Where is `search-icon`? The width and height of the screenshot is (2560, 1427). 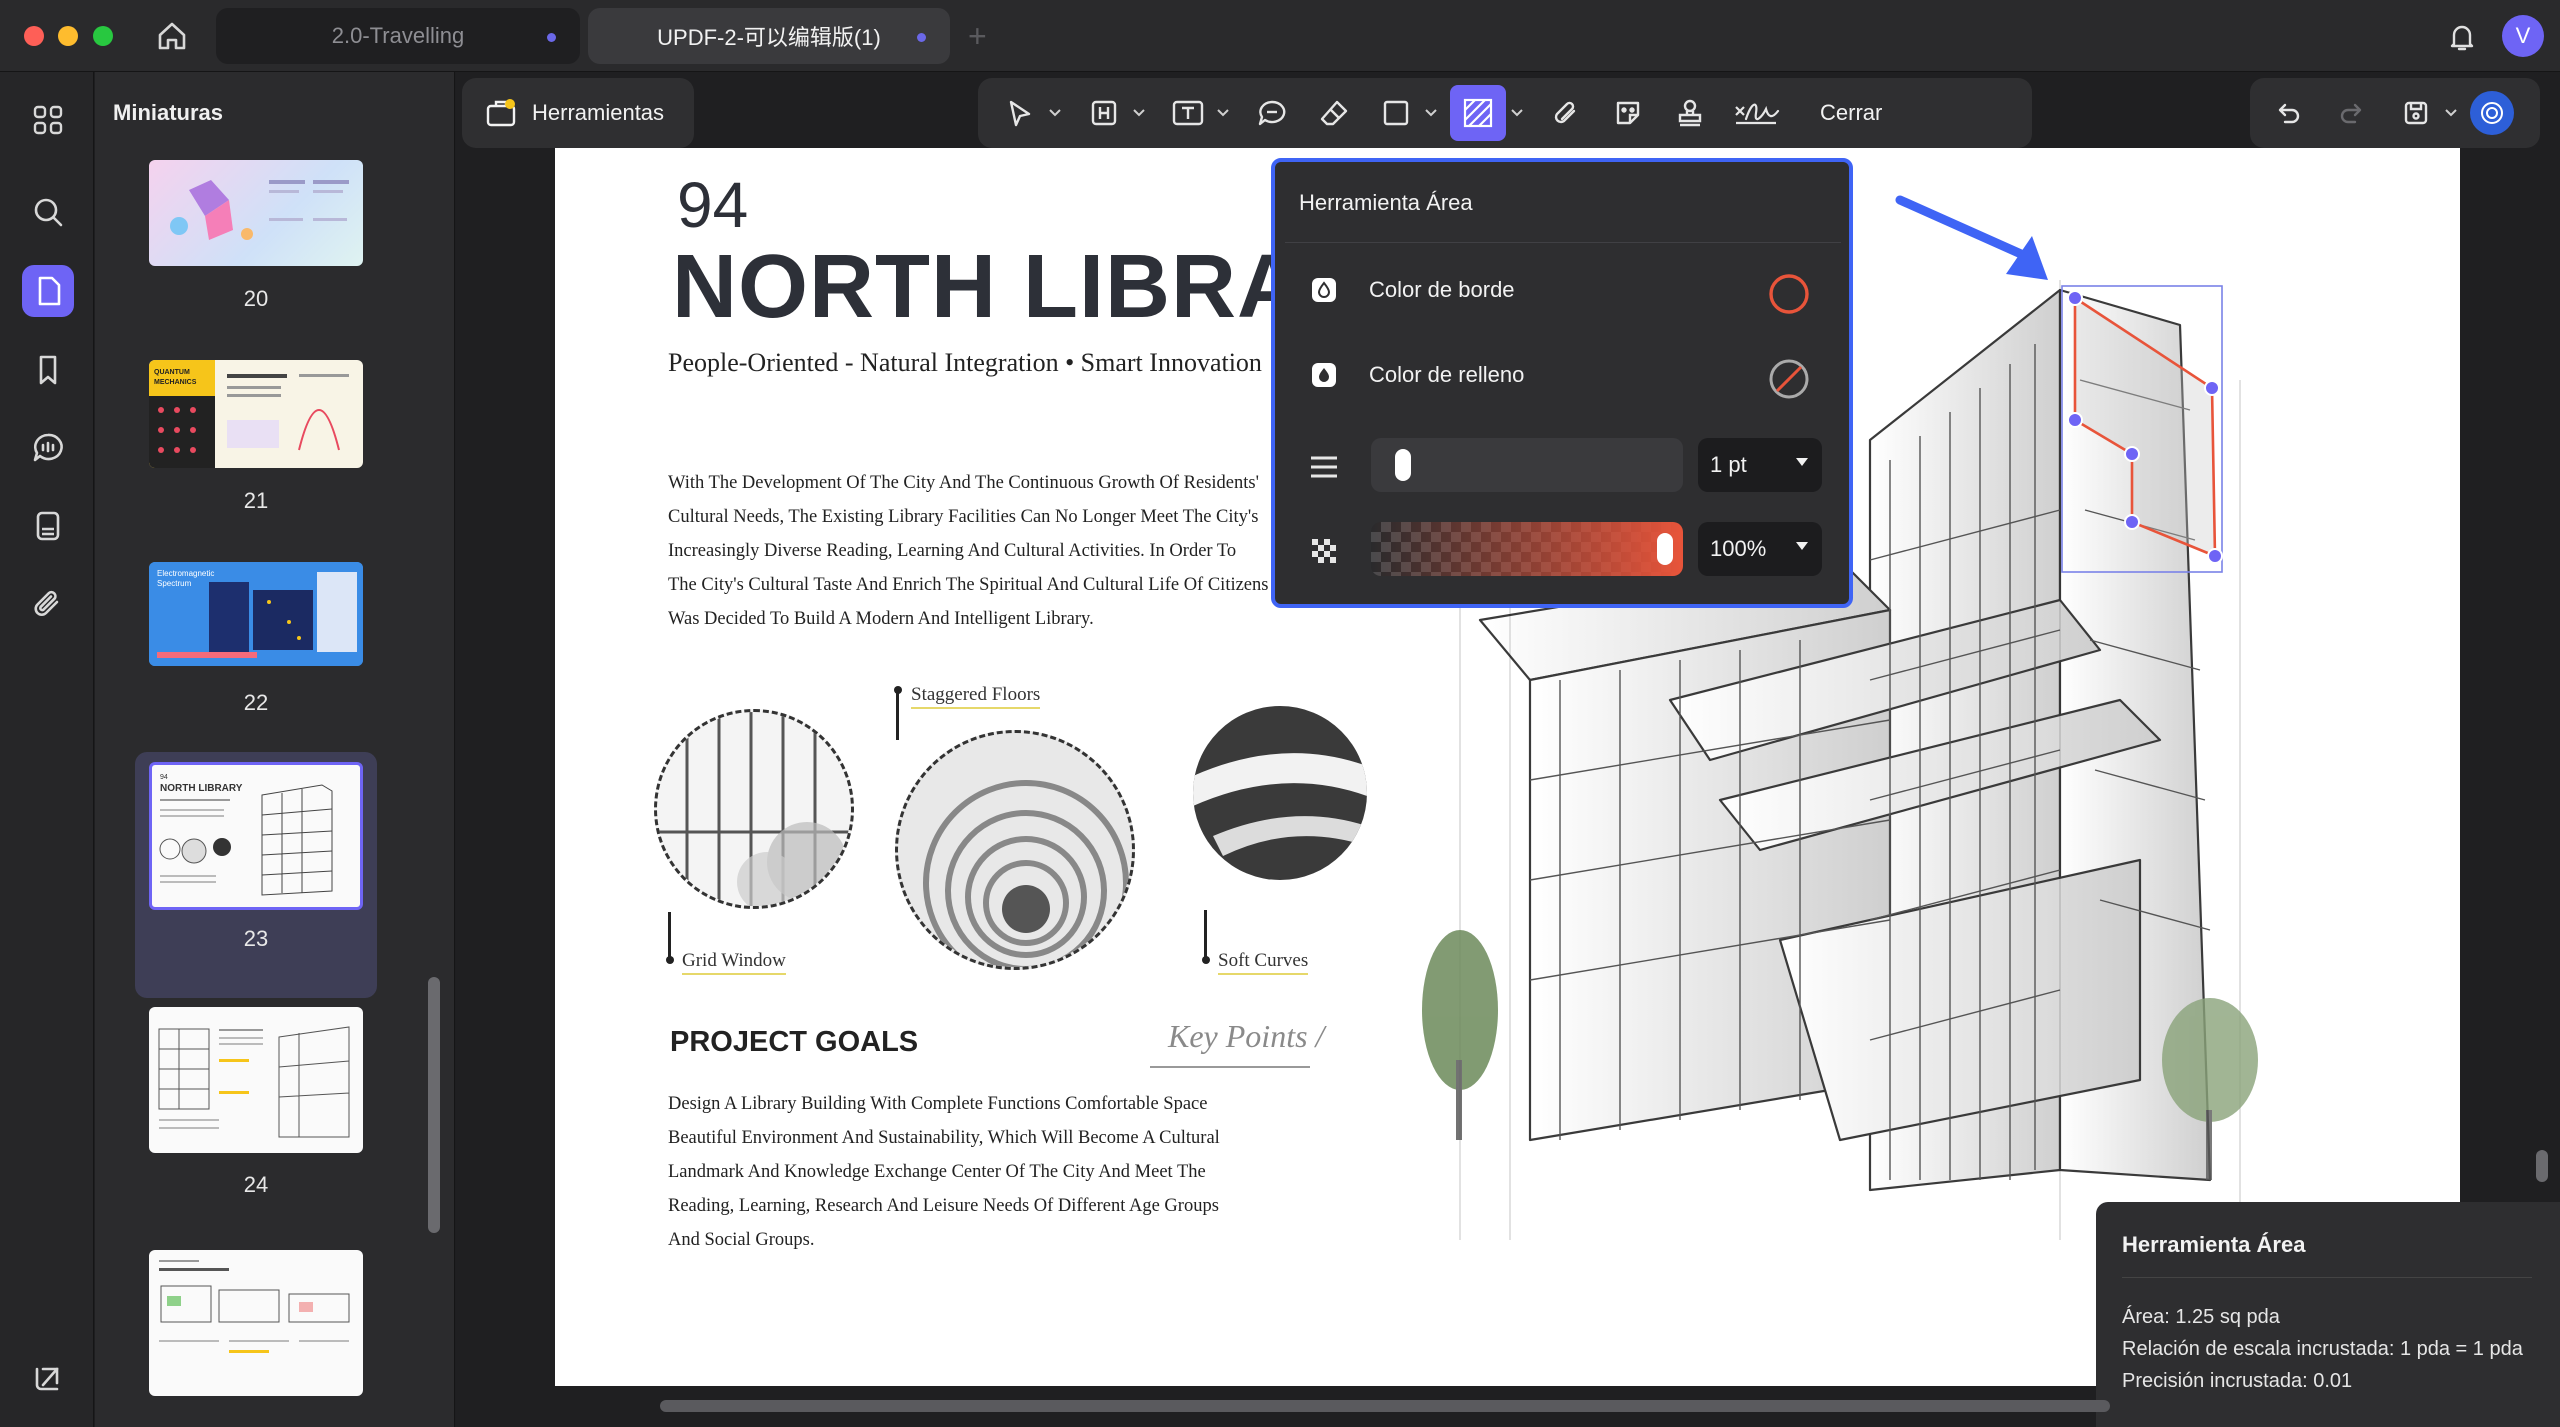 search-icon is located at coordinates (48, 212).